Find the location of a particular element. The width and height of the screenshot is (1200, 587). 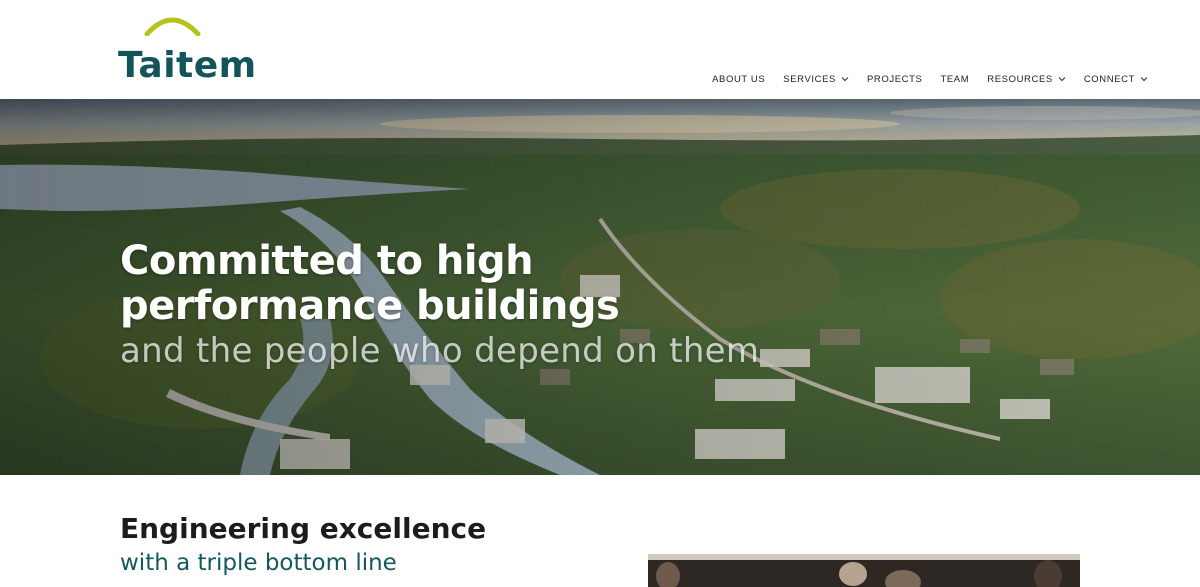

nav-team: TEAM is located at coordinates (954, 79).